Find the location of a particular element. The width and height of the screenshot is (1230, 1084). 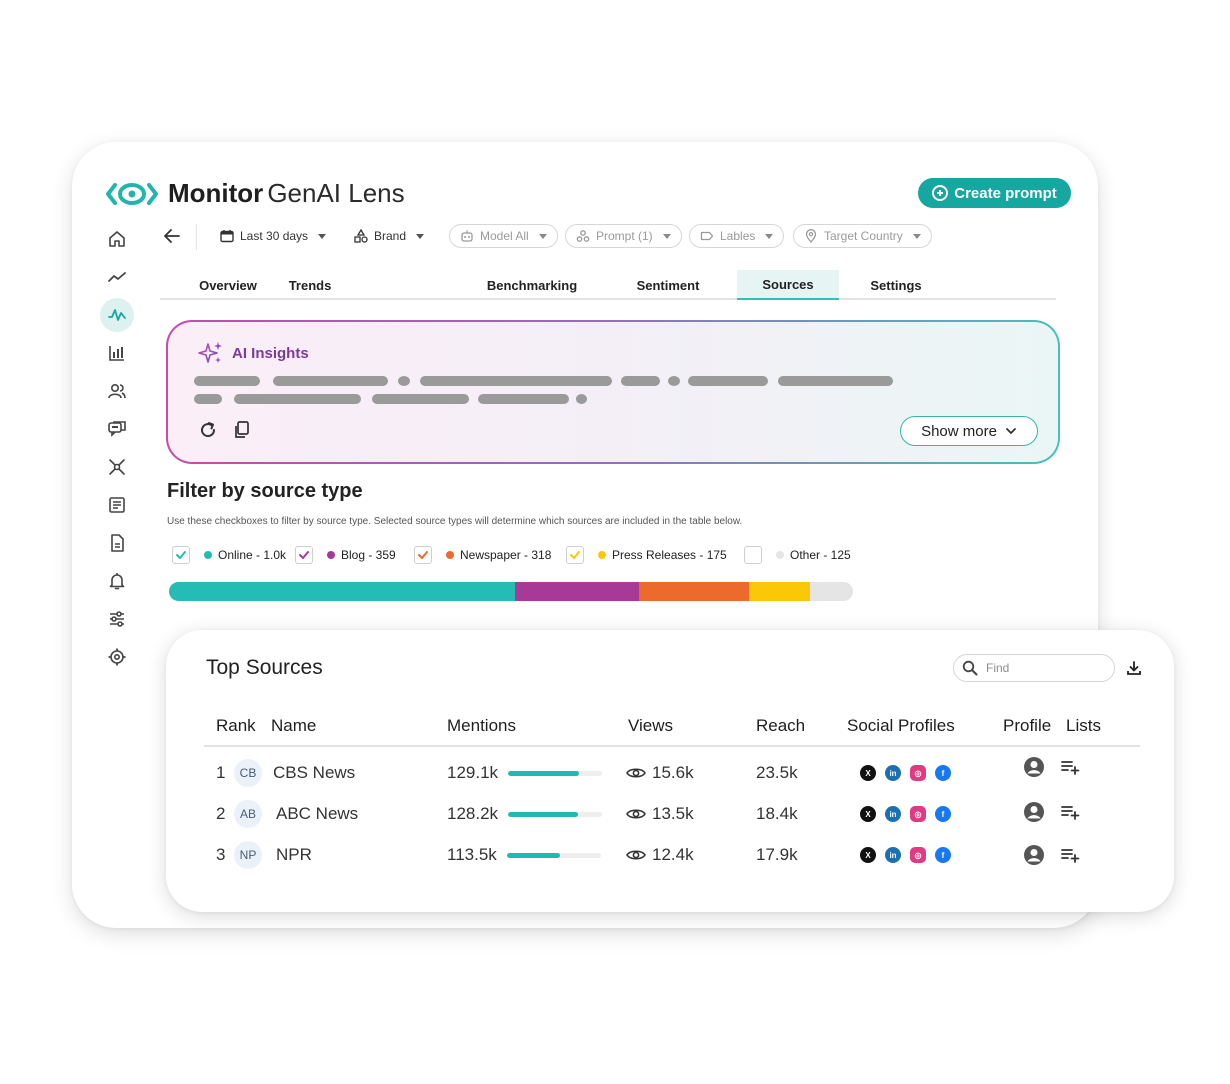

date-range-filter: Last 30 days is located at coordinates (273, 236).